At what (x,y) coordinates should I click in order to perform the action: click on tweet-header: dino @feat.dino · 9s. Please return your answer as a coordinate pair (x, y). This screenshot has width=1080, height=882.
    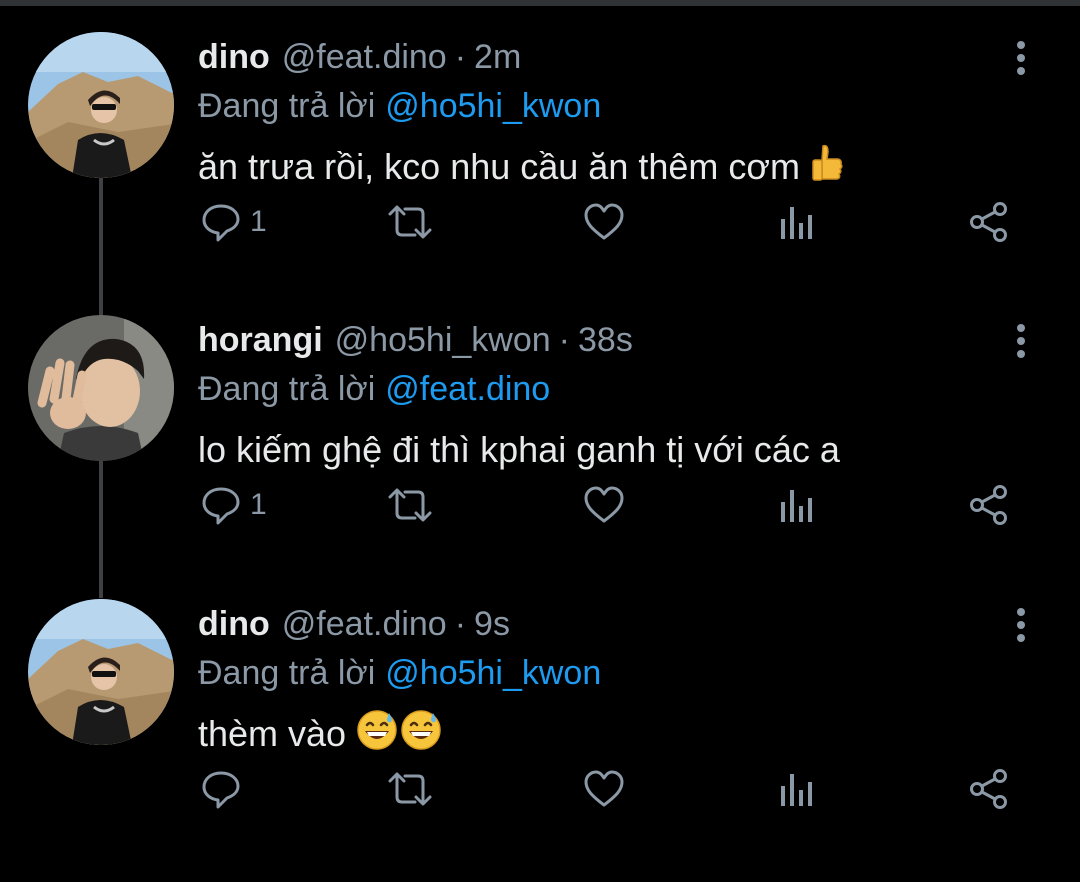
    Looking at the image, I should click on (354, 624).